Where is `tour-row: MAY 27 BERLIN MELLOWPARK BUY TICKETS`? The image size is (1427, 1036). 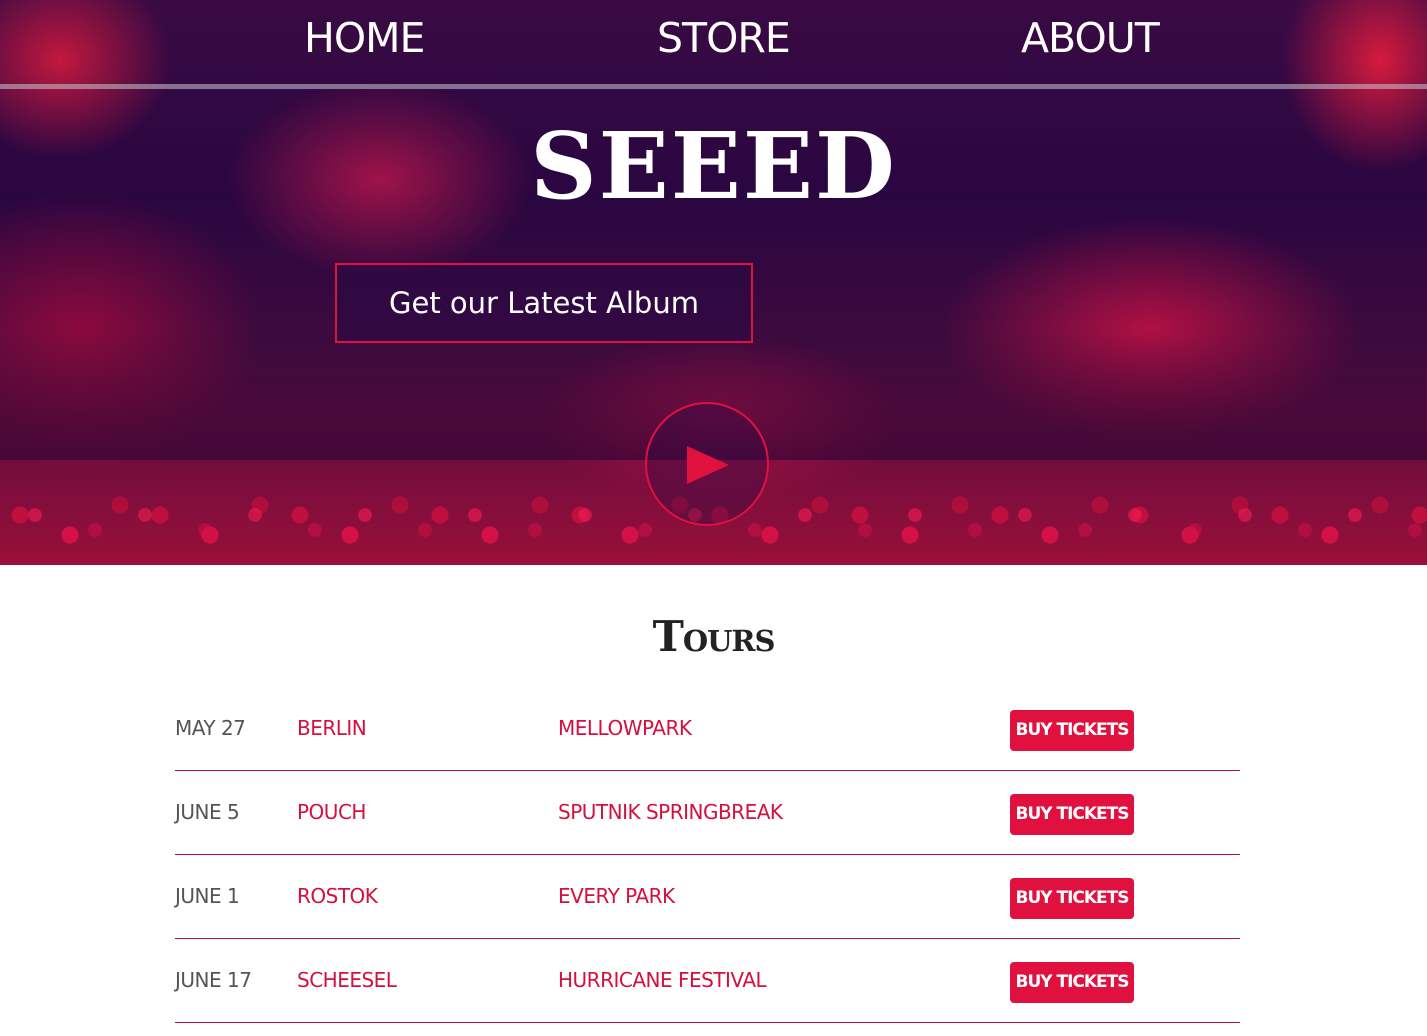
tour-row: MAY 27 BERLIN MELLOWPARK BUY TICKETS is located at coordinates (707, 729).